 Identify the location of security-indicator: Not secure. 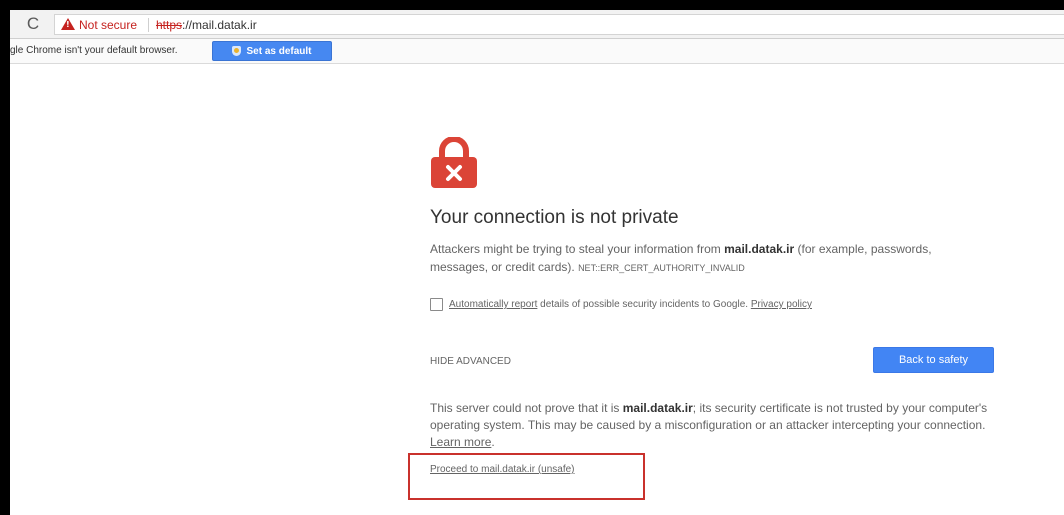
(108, 25).